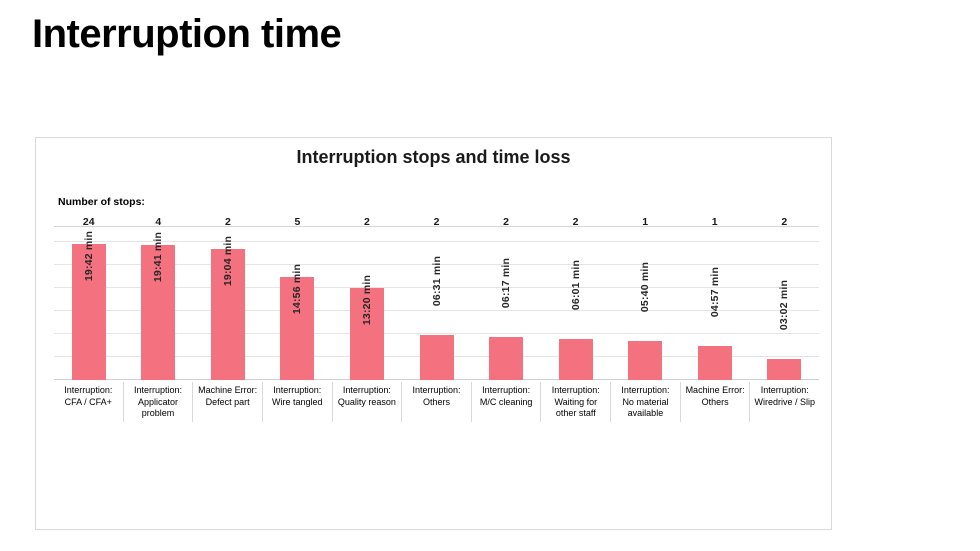 This screenshot has height=551, width=980. Describe the element at coordinates (158, 413) in the screenshot. I see `category-label-line: problem` at that location.